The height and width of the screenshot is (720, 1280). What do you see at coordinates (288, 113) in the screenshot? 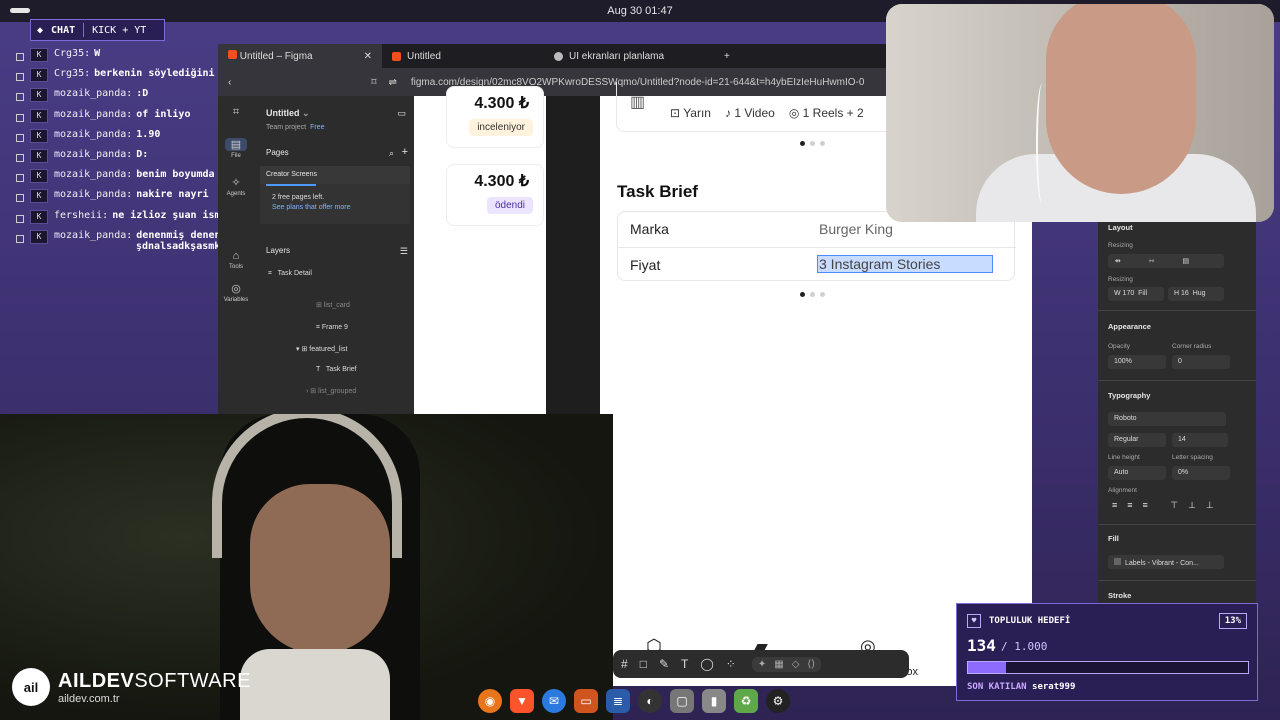
I see `file-title: Untitled ⌄` at bounding box center [288, 113].